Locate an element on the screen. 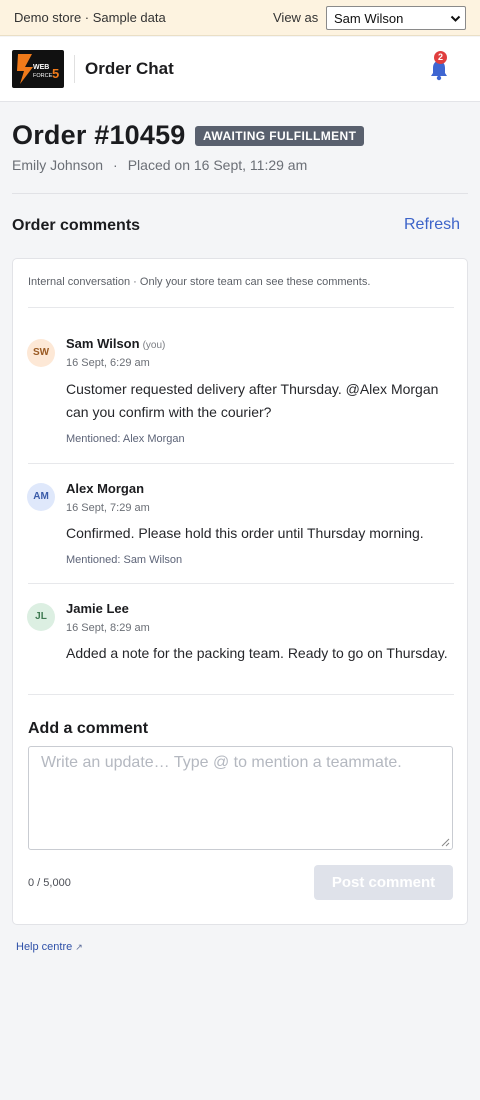 The height and width of the screenshot is (1100, 480). demo-store-text: Demo store · Sample data is located at coordinates (90, 17).